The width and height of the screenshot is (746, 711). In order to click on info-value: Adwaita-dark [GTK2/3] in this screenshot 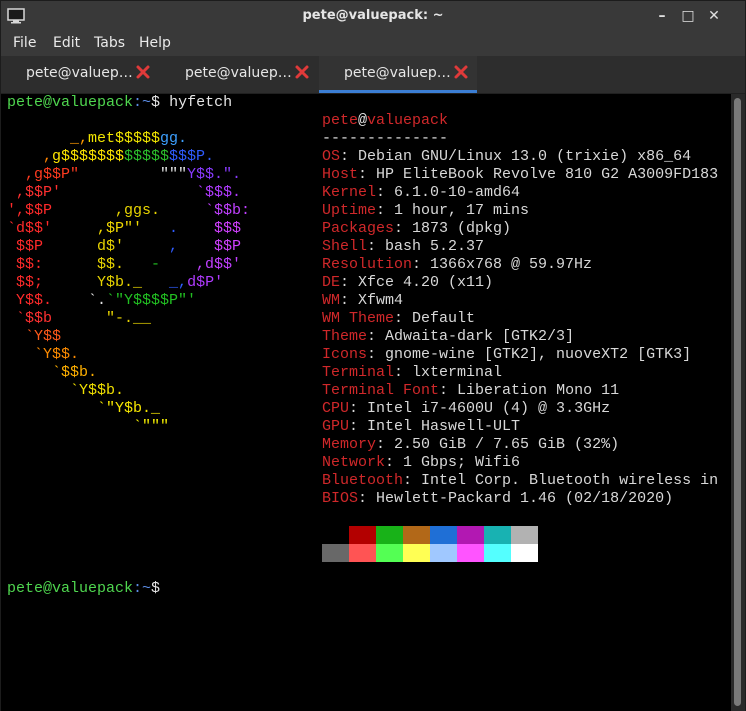, I will do `click(480, 336)`.